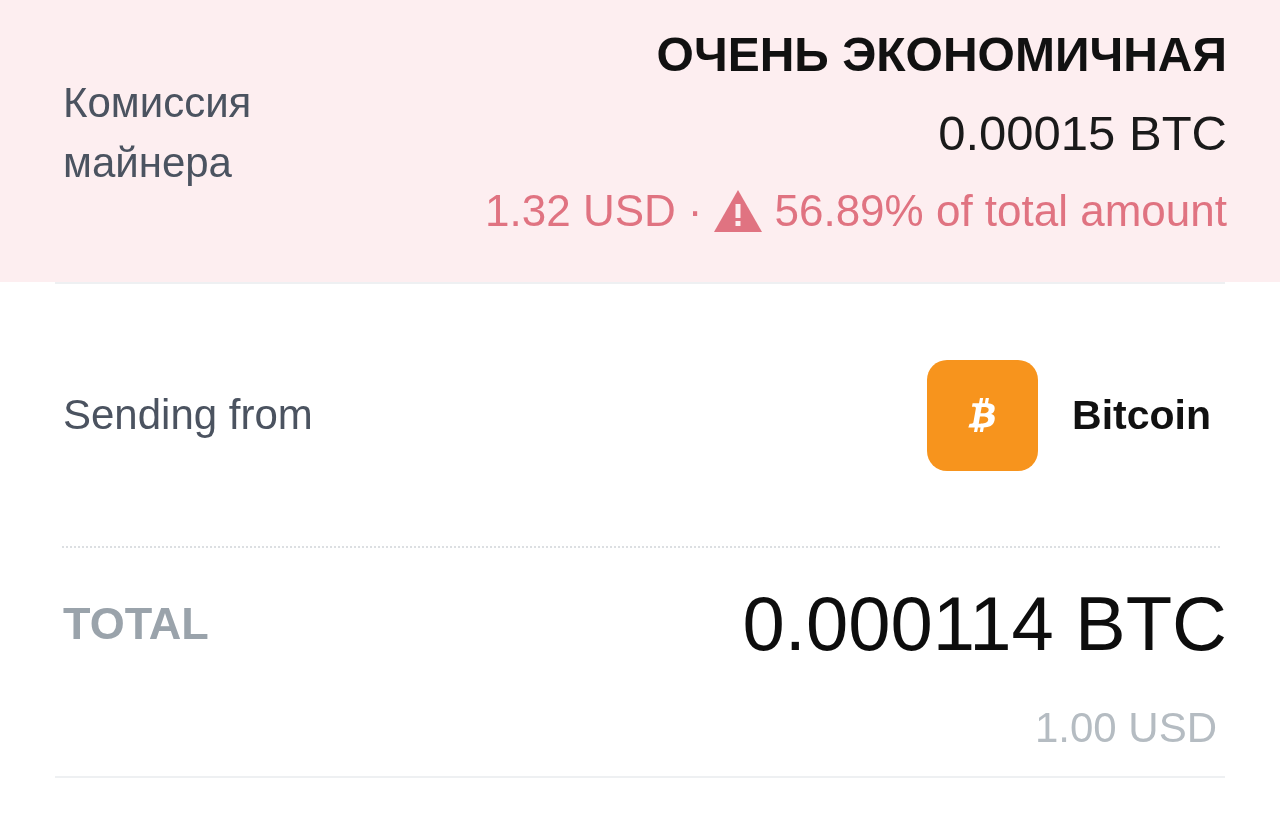 This screenshot has width=1280, height=814. Describe the element at coordinates (941, 55) in the screenshot. I see `fee-speed: ОЧЕНЬ ЭКОНОМИЧНАЯ` at that location.